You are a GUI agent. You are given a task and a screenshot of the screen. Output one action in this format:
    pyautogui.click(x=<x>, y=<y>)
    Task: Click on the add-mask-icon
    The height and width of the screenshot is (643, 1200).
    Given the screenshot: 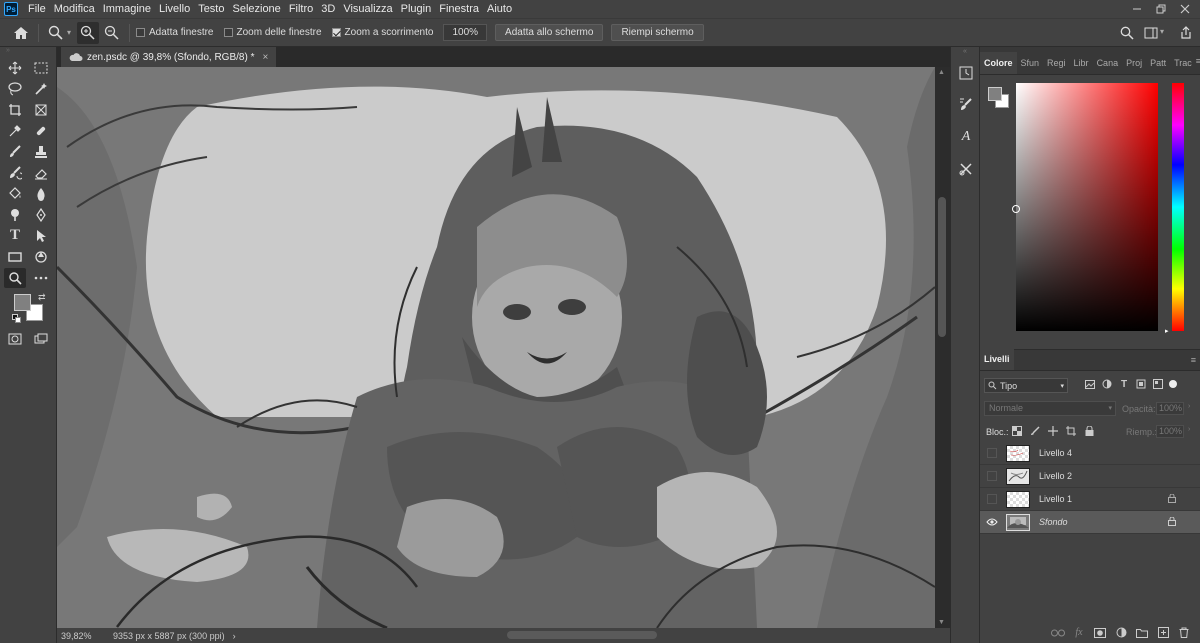 What is the action you would take?
    pyautogui.click(x=1100, y=633)
    